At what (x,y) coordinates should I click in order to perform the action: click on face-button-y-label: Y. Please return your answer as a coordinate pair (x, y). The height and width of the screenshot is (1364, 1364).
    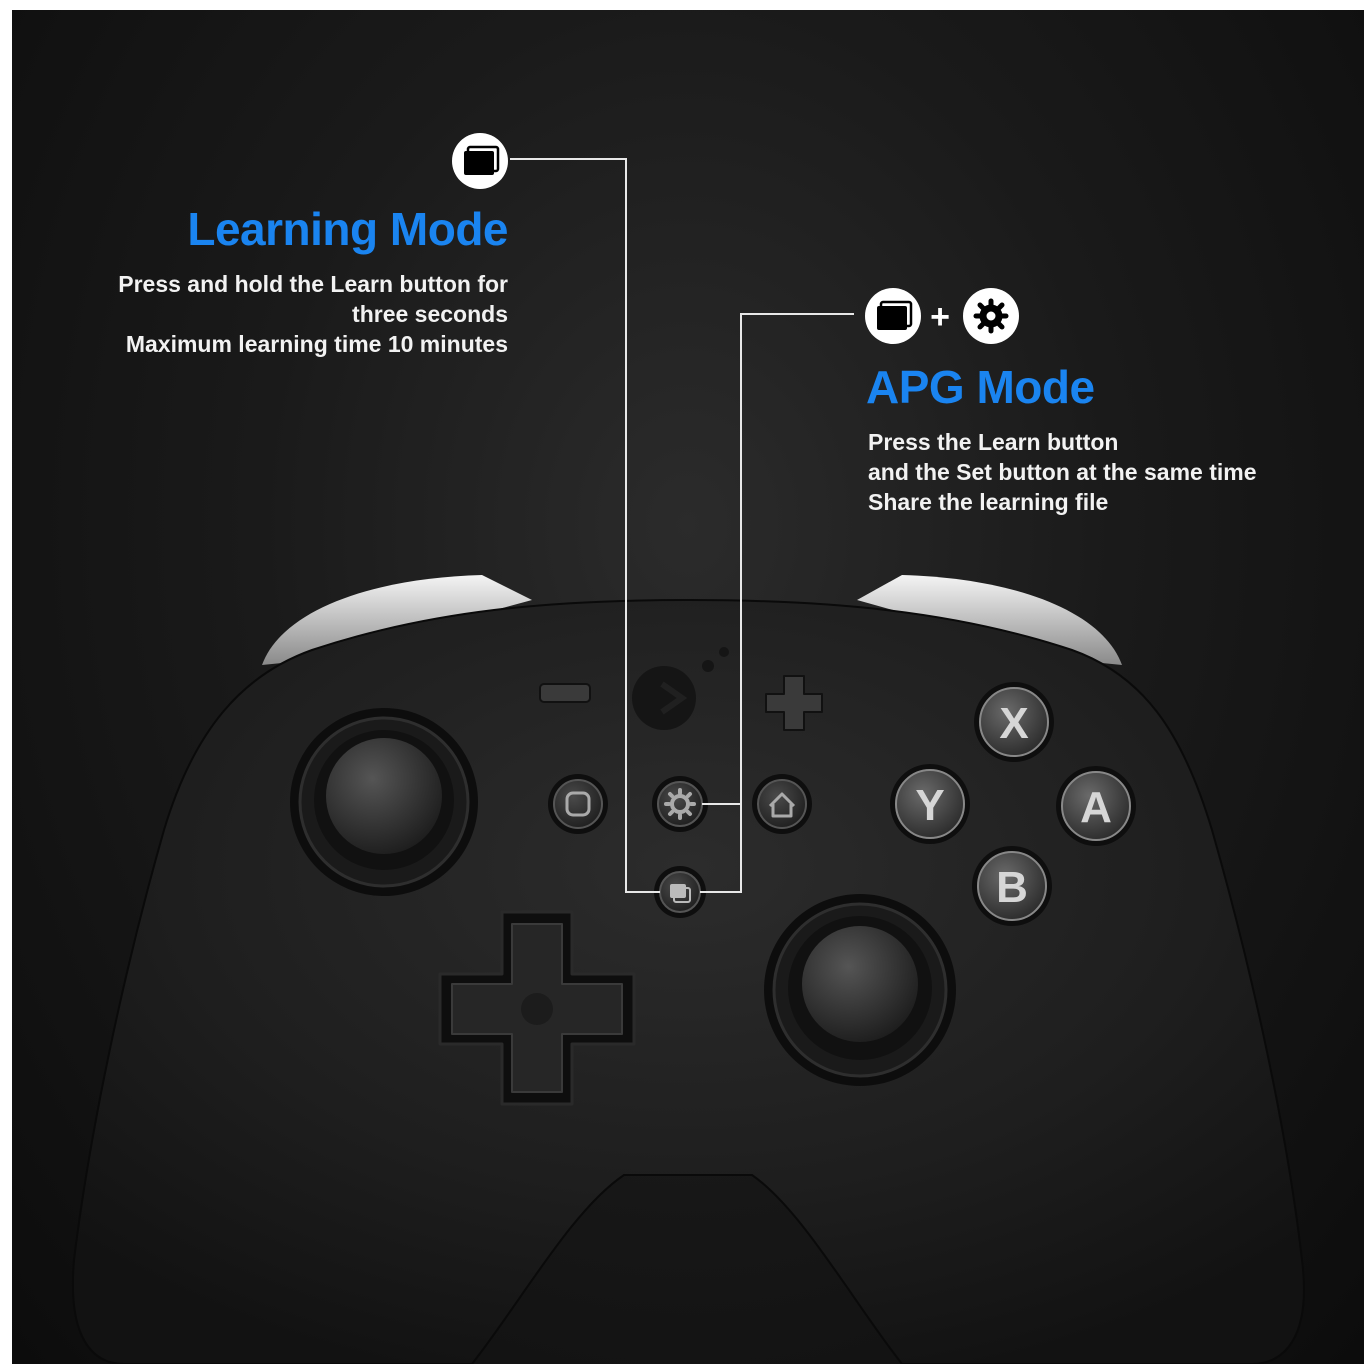
    Looking at the image, I should click on (929, 805).